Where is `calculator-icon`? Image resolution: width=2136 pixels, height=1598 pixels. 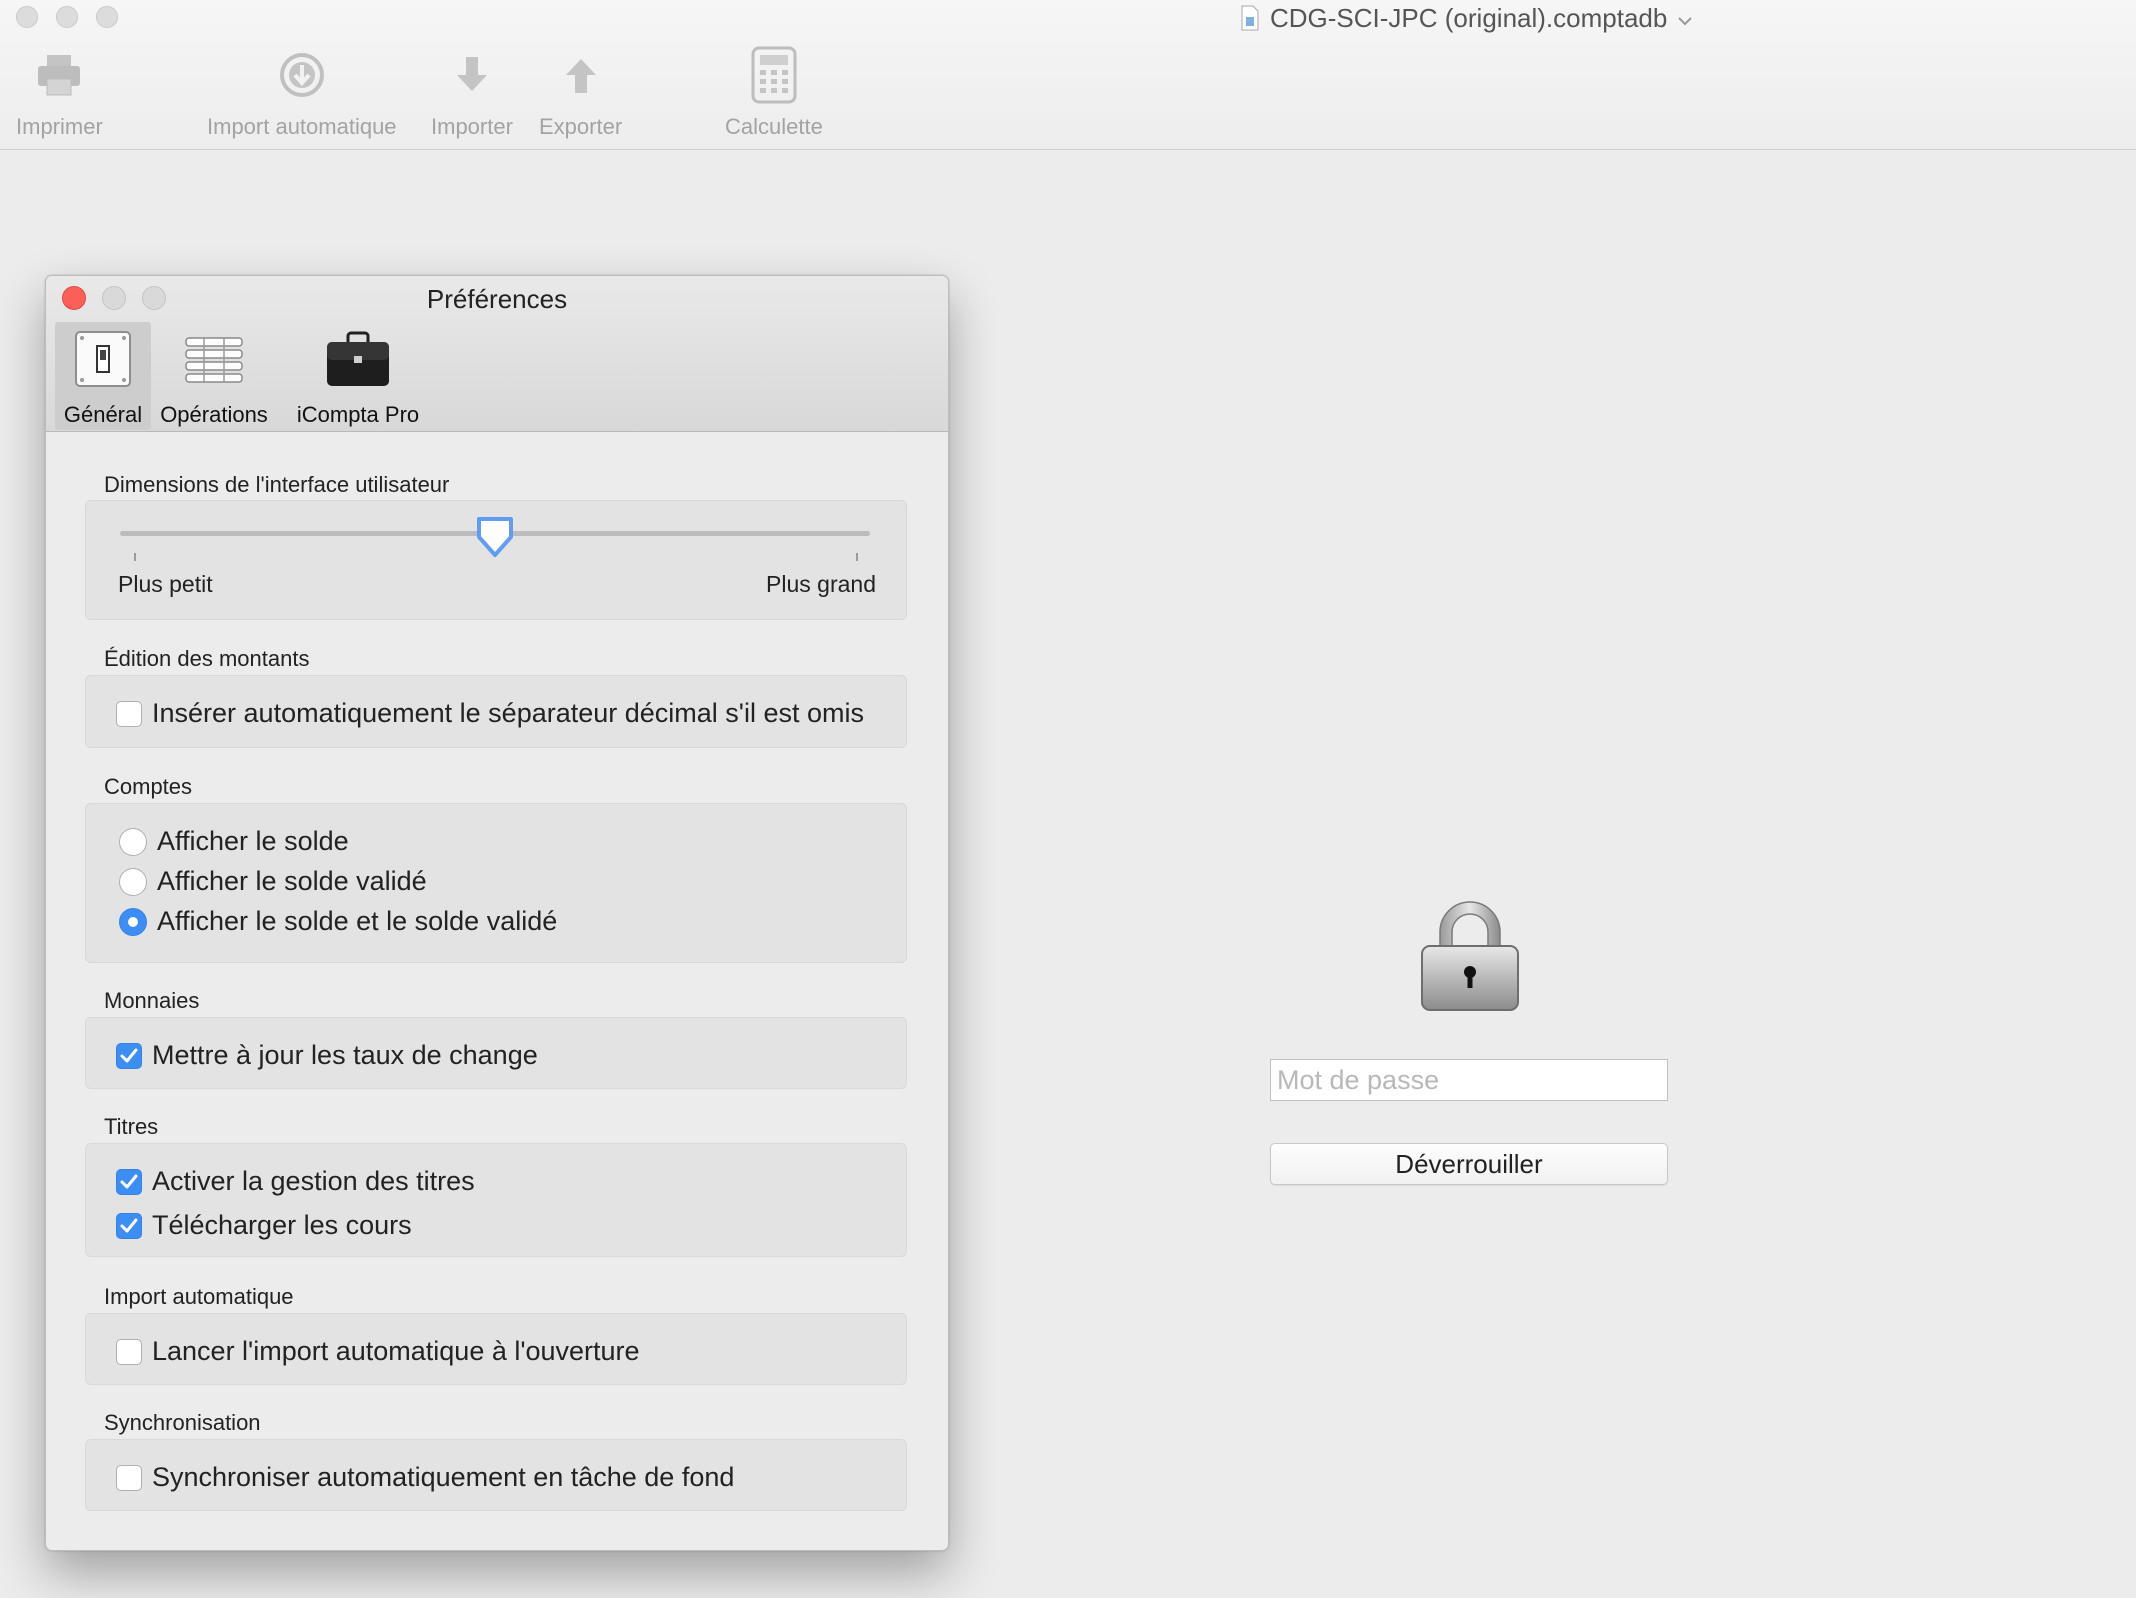
calculator-icon is located at coordinates (774, 75).